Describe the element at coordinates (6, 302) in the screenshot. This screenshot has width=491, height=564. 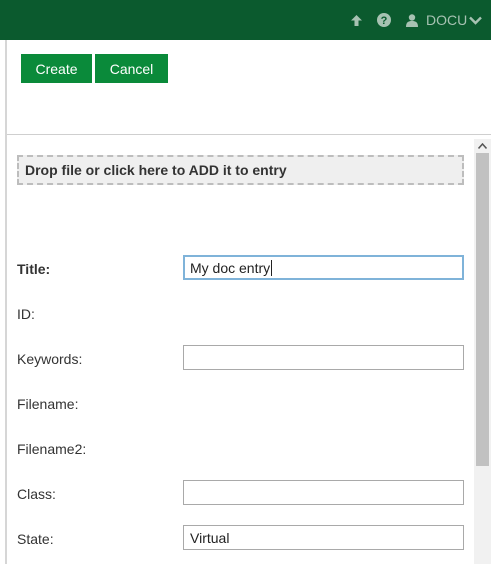
I see `left-border` at that location.